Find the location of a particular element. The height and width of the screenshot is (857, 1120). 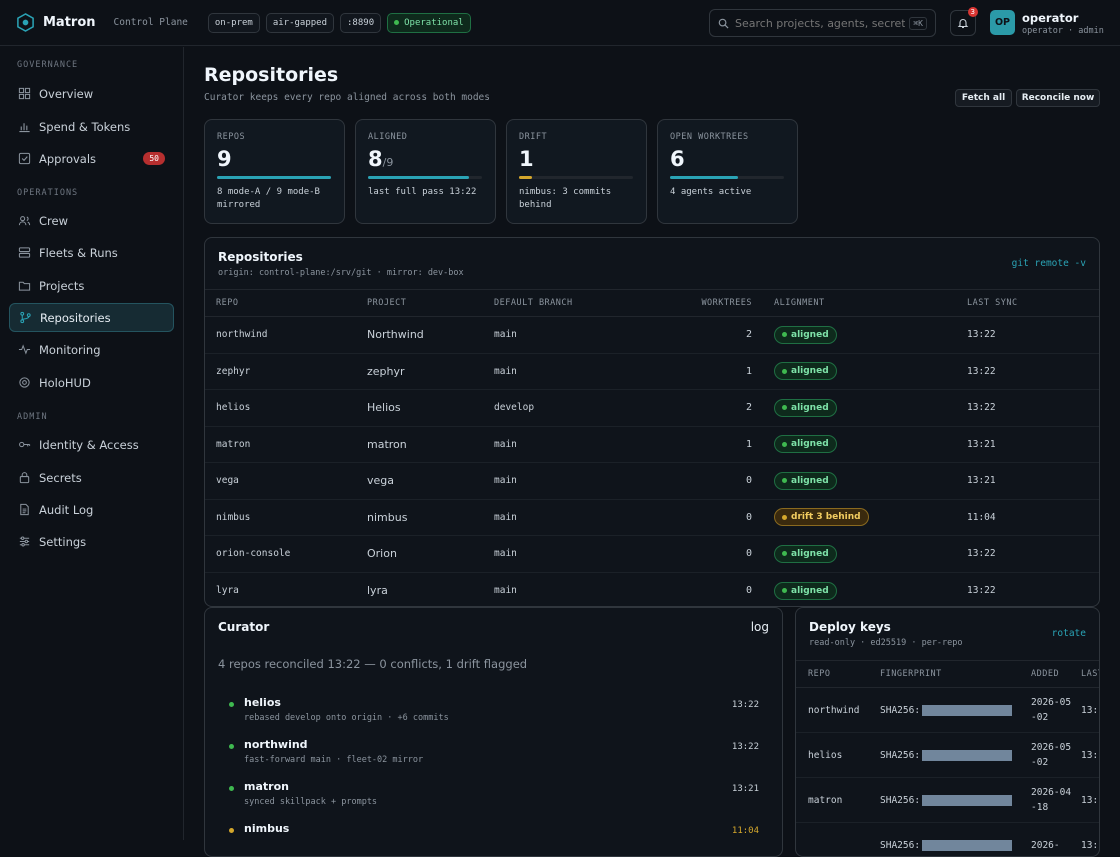

sidebar-item-approvals: Approvals 50 is located at coordinates (91, 158).